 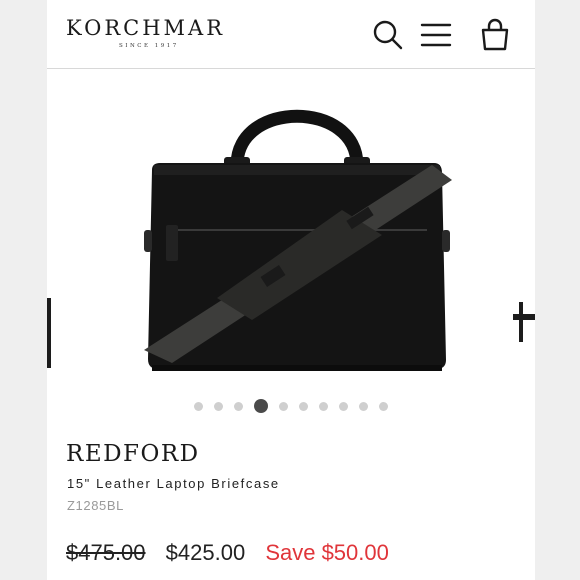 I want to click on brand-logo: KORCHMAR SINCE 1917, so click(x=151, y=34).